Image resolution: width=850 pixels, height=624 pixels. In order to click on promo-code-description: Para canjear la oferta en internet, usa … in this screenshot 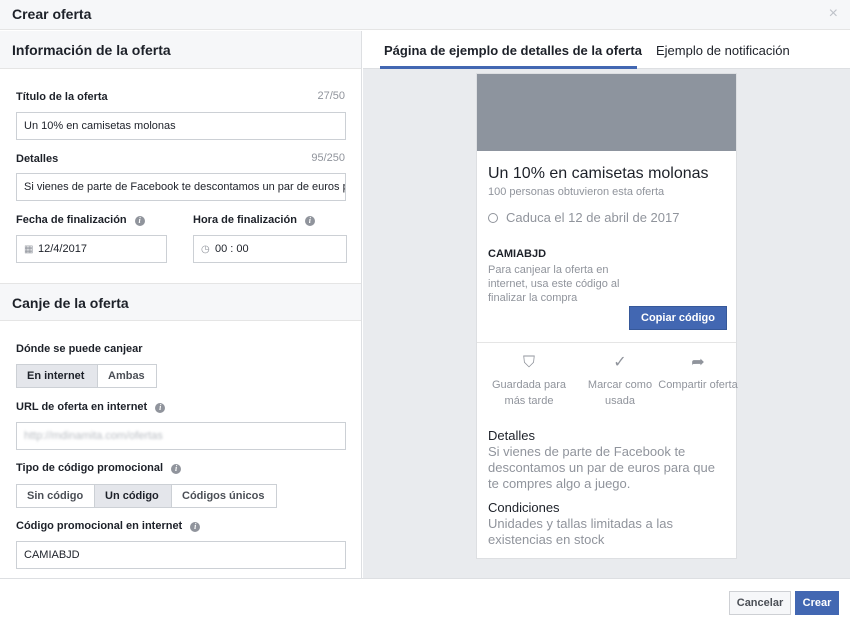, I will do `click(554, 284)`.